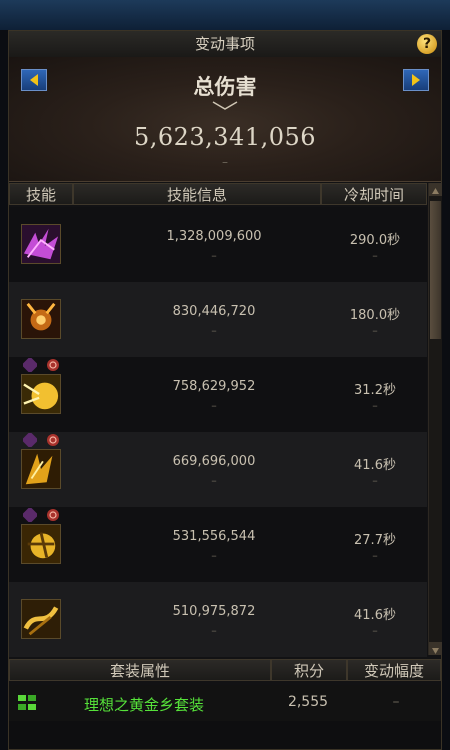  I want to click on table-header: 技能 技能信息 冷却时间, so click(218, 194).